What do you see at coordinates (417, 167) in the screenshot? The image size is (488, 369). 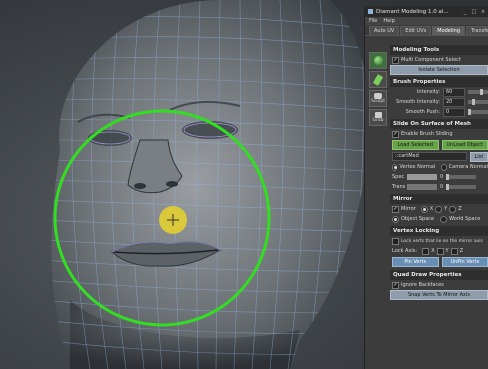 I see `vertex-normal-label: Vertex Normal` at bounding box center [417, 167].